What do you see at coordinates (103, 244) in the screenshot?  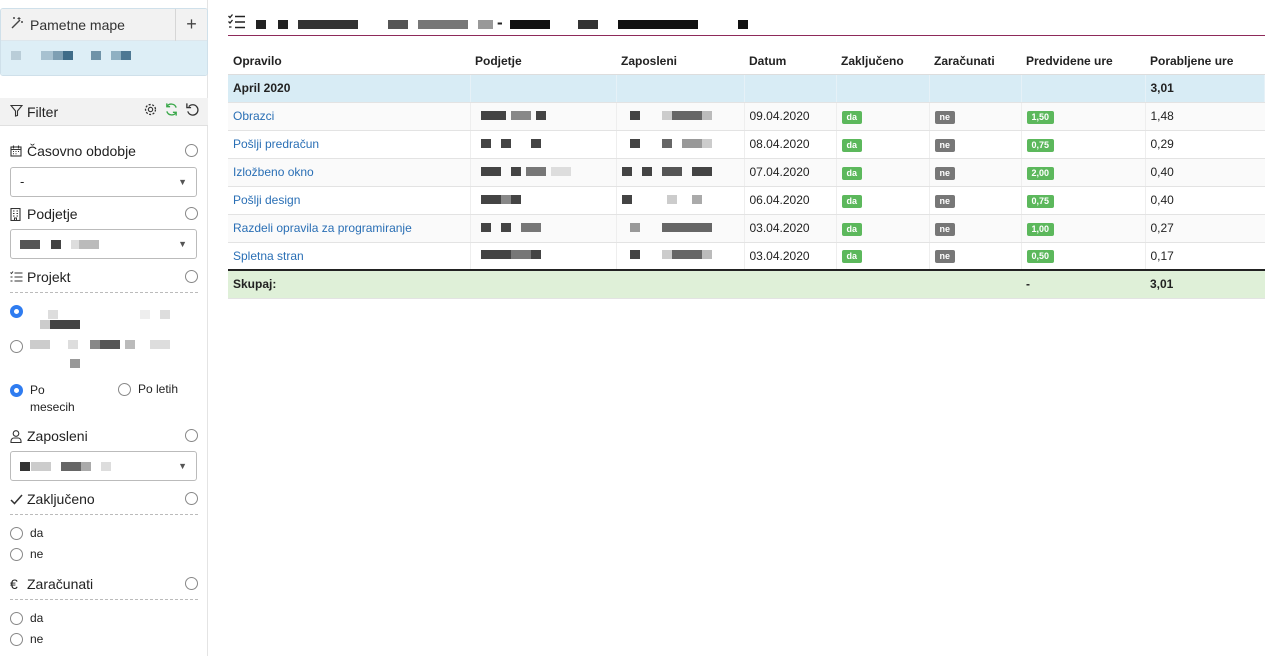 I see `company-select: ▼` at bounding box center [103, 244].